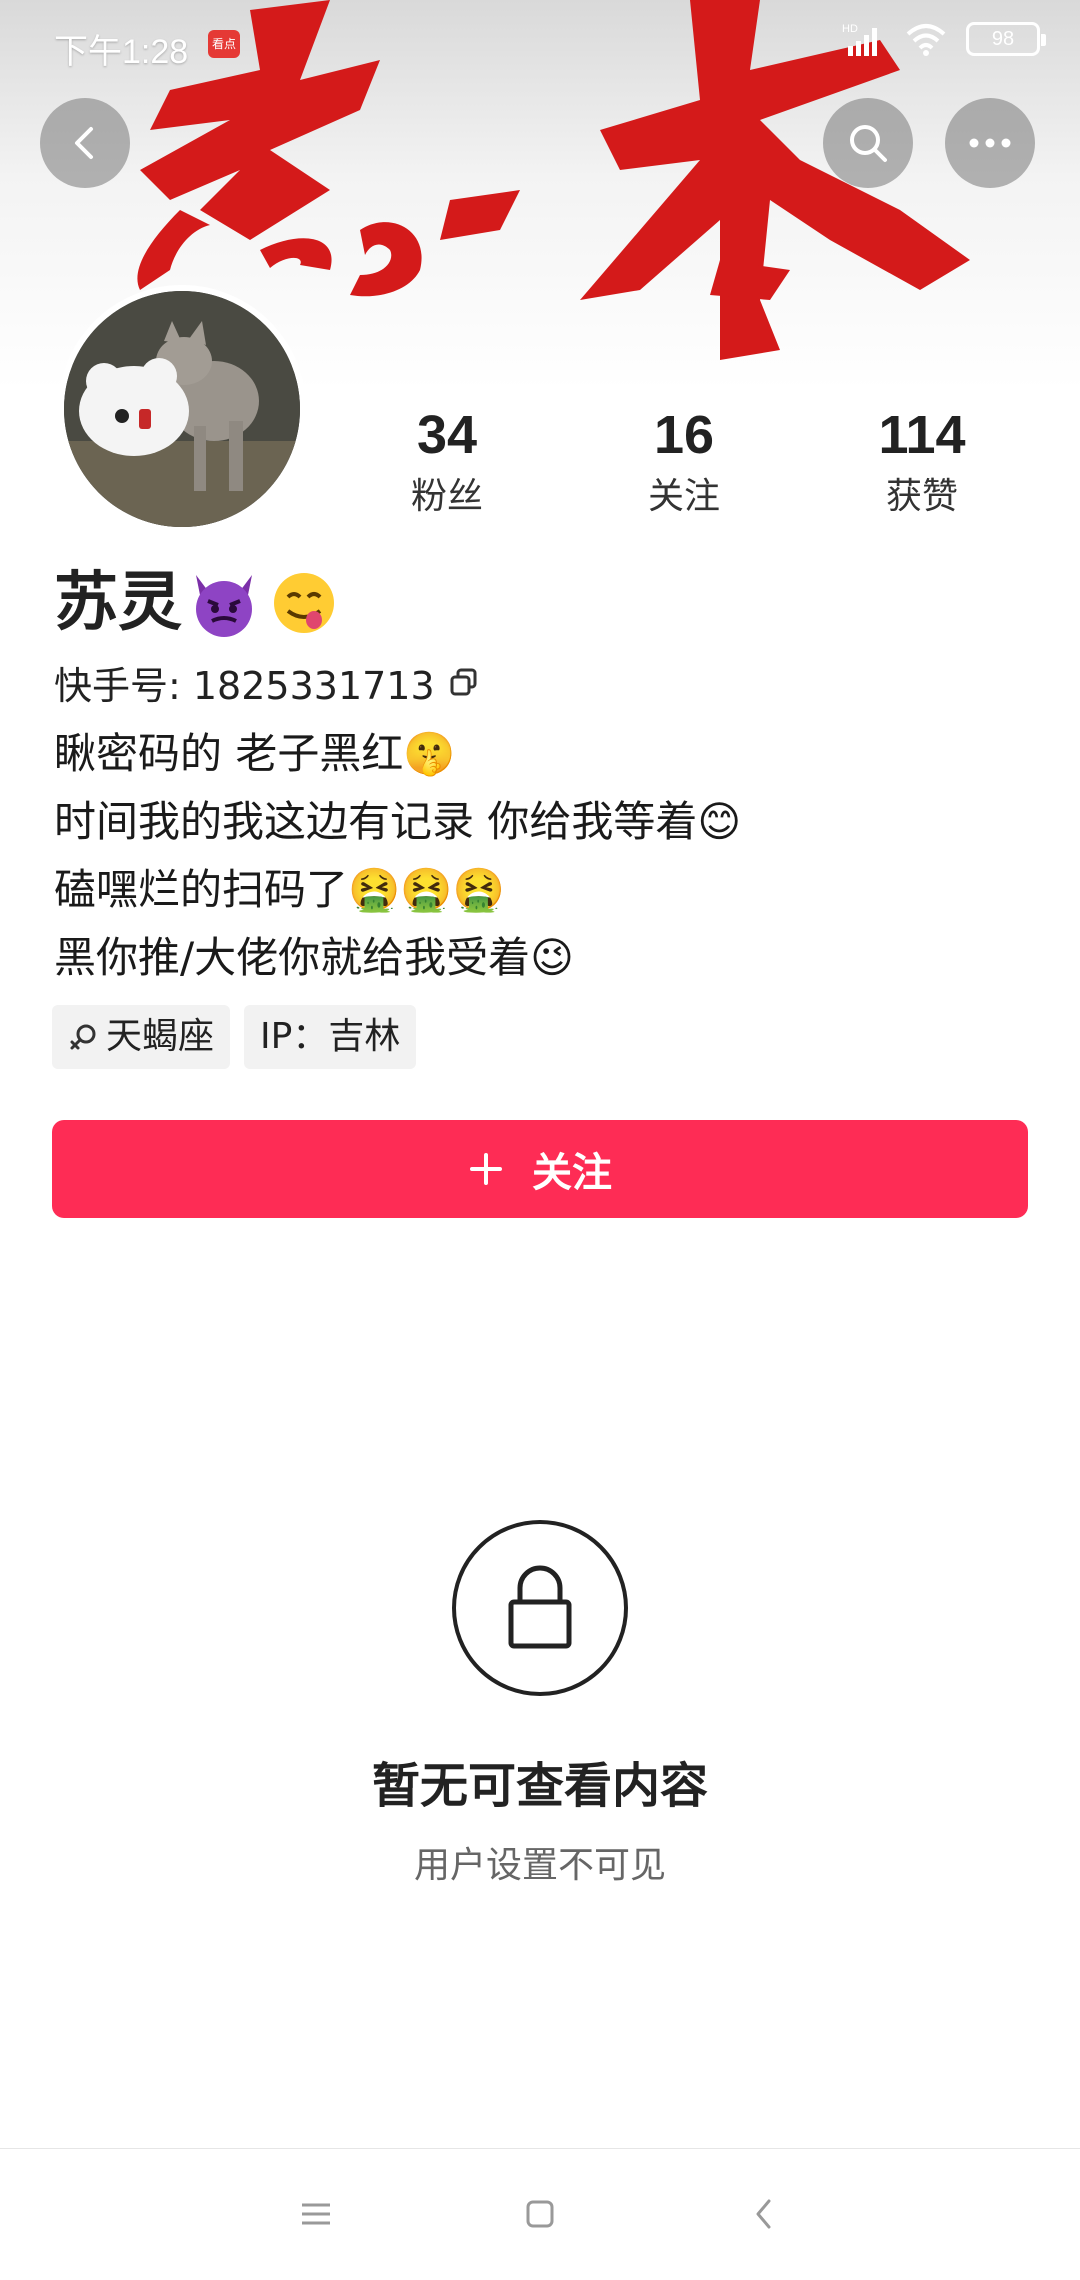 This screenshot has height=2280, width=1080. I want to click on profile-name-row: 苏灵, so click(198, 603).